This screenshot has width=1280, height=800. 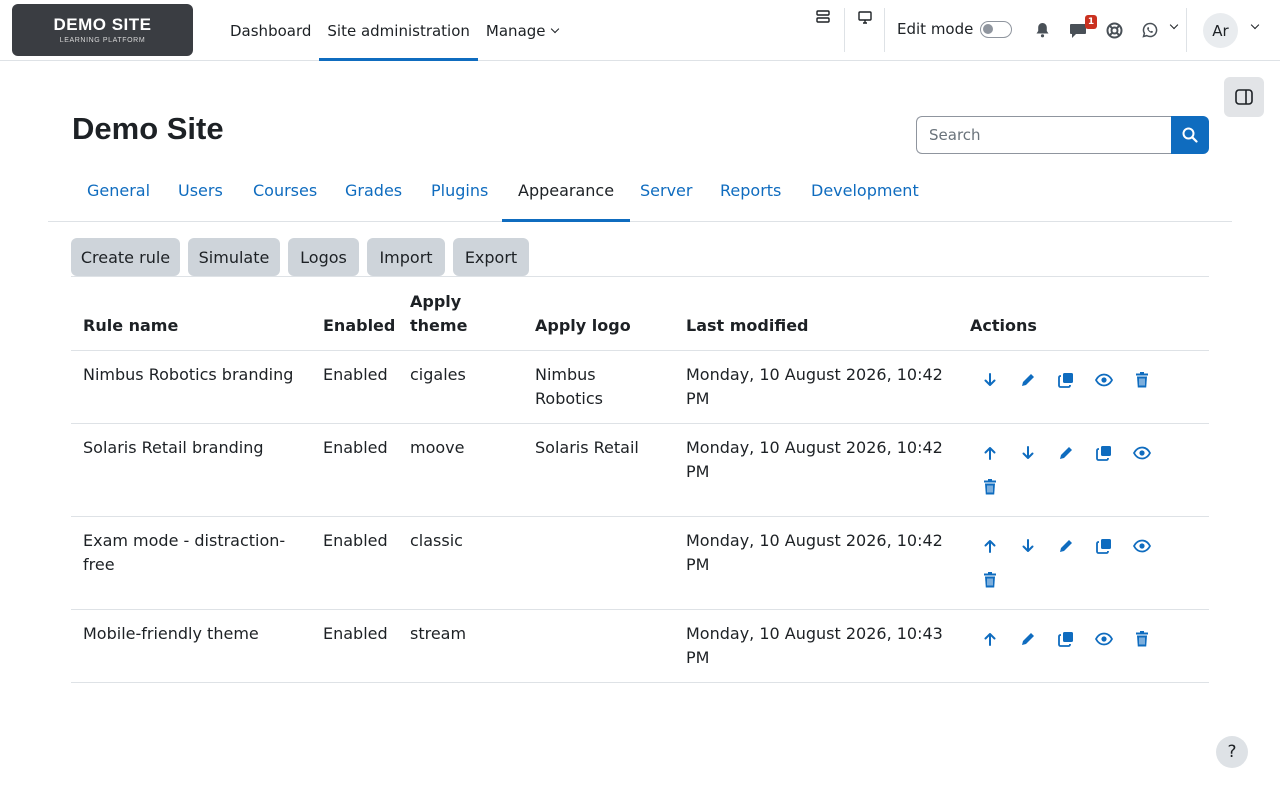 What do you see at coordinates (566, 196) in the screenshot?
I see `tab-appearance: Appearance` at bounding box center [566, 196].